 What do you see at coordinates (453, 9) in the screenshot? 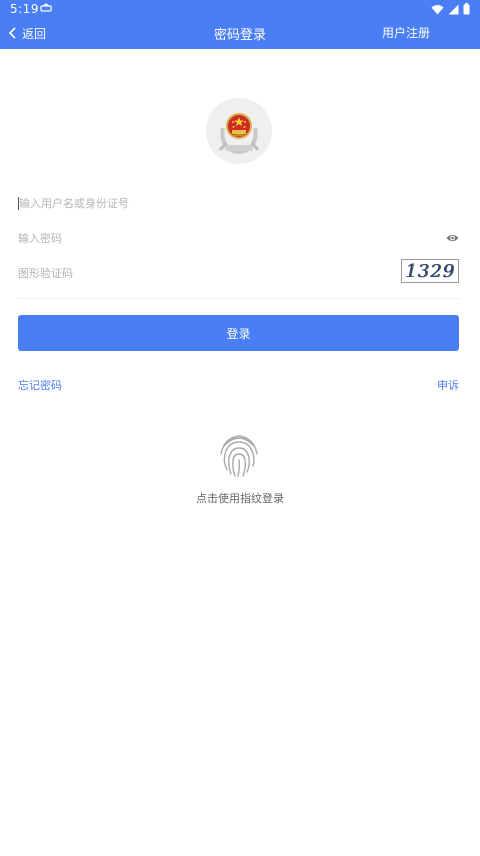
I see `signal-icon` at bounding box center [453, 9].